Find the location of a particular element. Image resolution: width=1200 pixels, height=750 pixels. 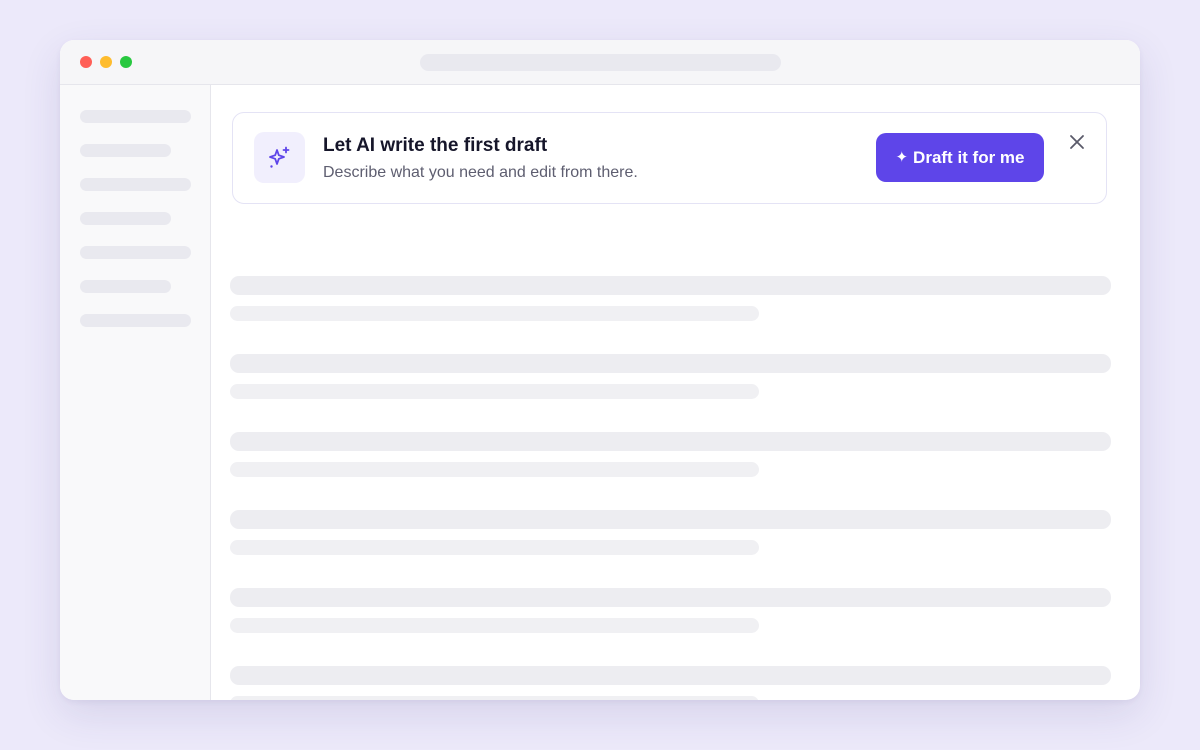

title-bar is located at coordinates (600, 62).